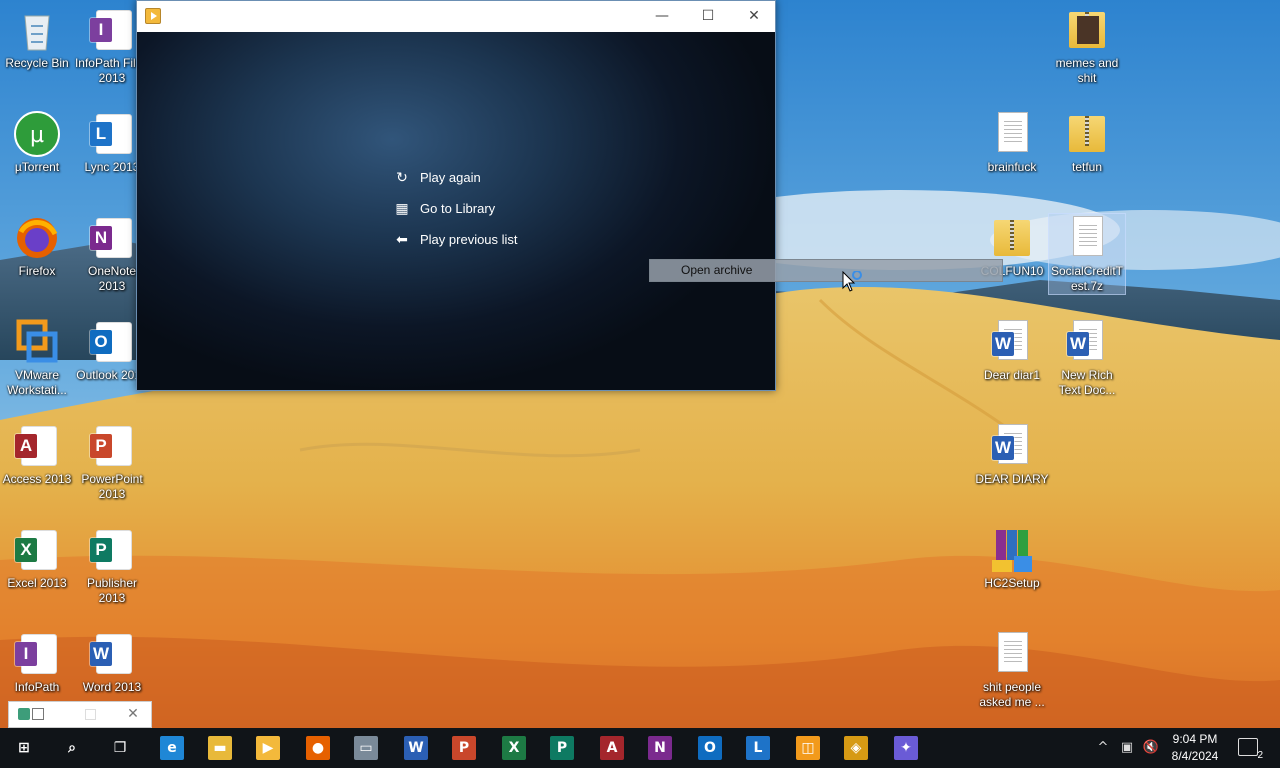 The width and height of the screenshot is (1280, 768). I want to click on desktop-icon-dear-diar1: W Dear diar1, so click(1012, 350).